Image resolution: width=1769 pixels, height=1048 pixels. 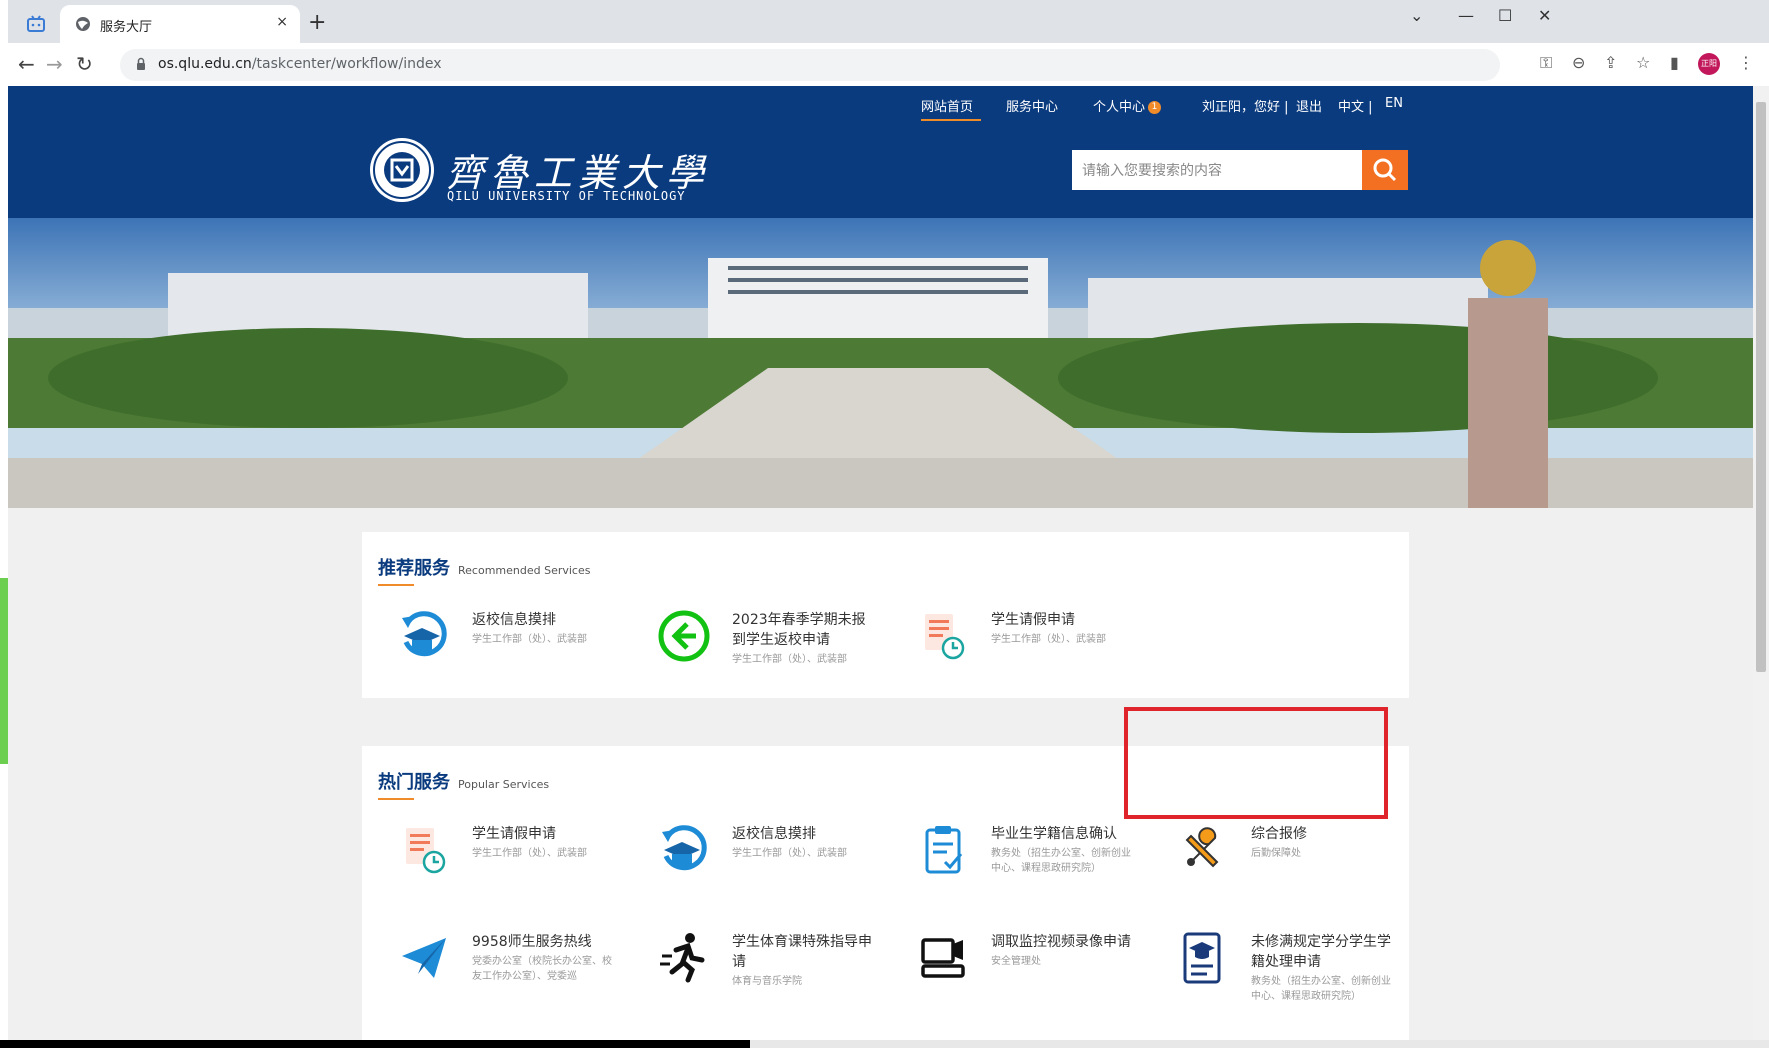 I want to click on paper-plane-icon, so click(x=424, y=958).